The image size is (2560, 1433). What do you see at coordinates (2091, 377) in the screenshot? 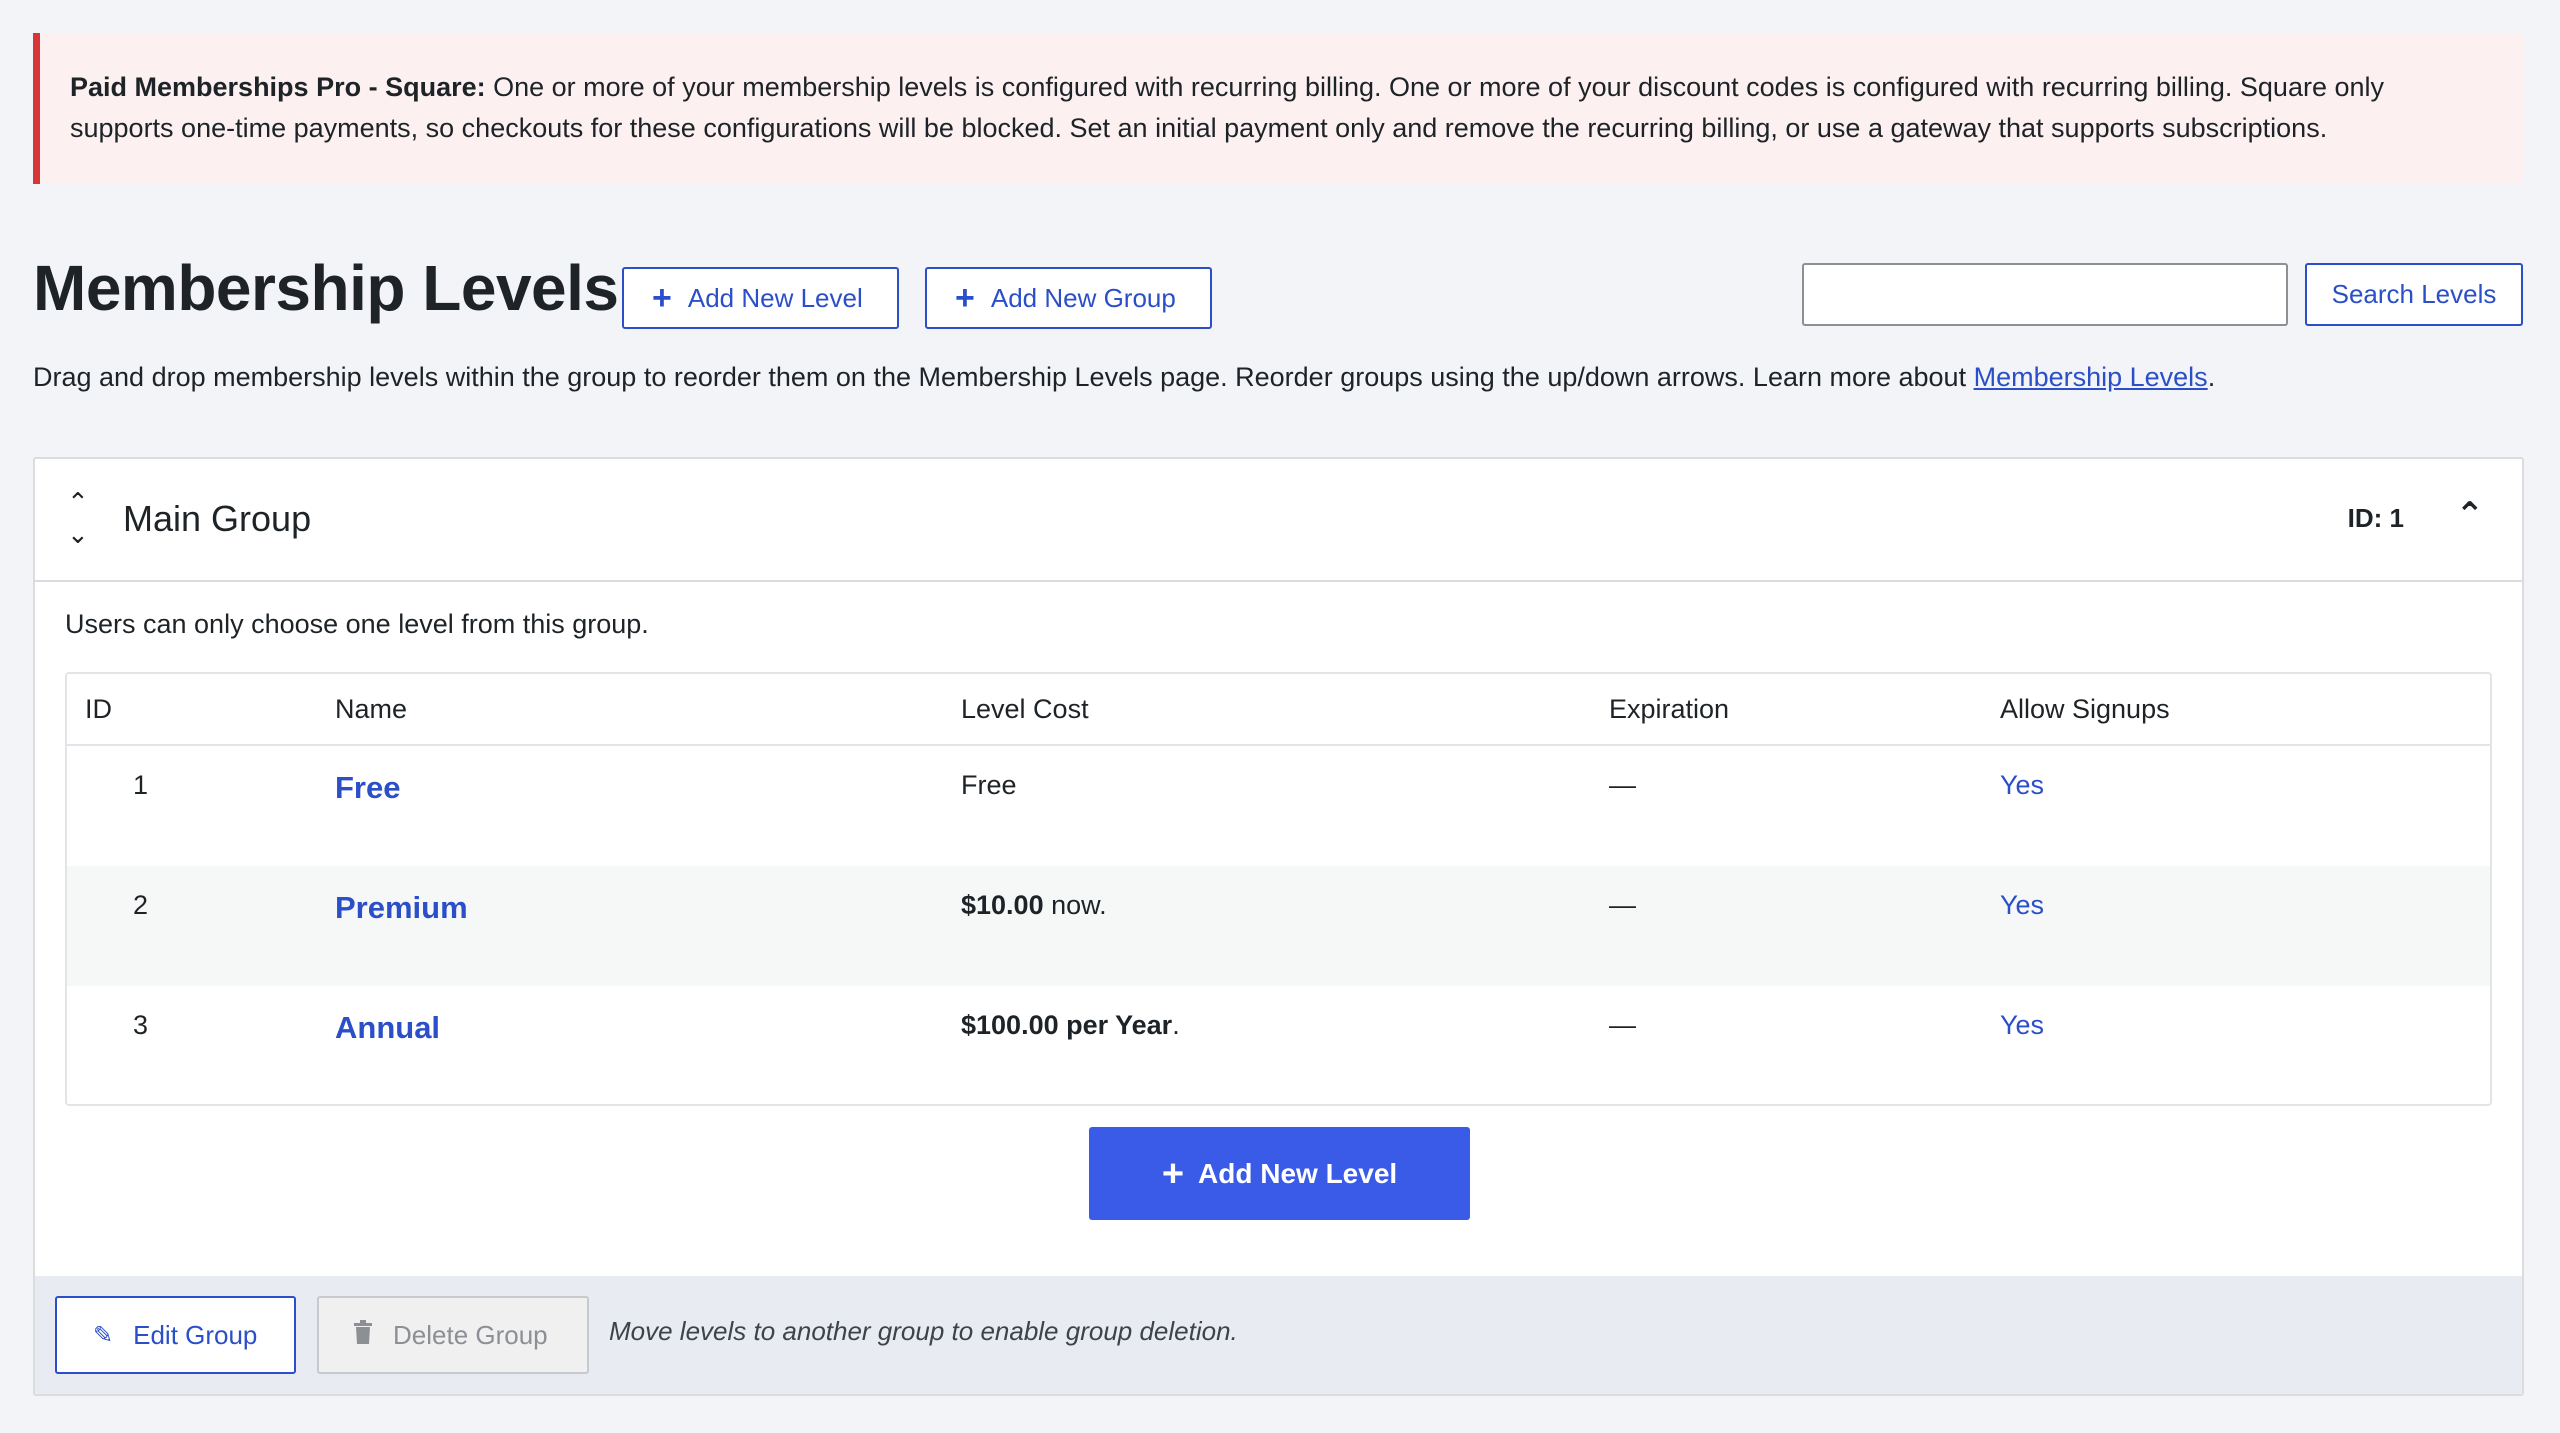
I see `membership-levels-link: Membership Levels` at bounding box center [2091, 377].